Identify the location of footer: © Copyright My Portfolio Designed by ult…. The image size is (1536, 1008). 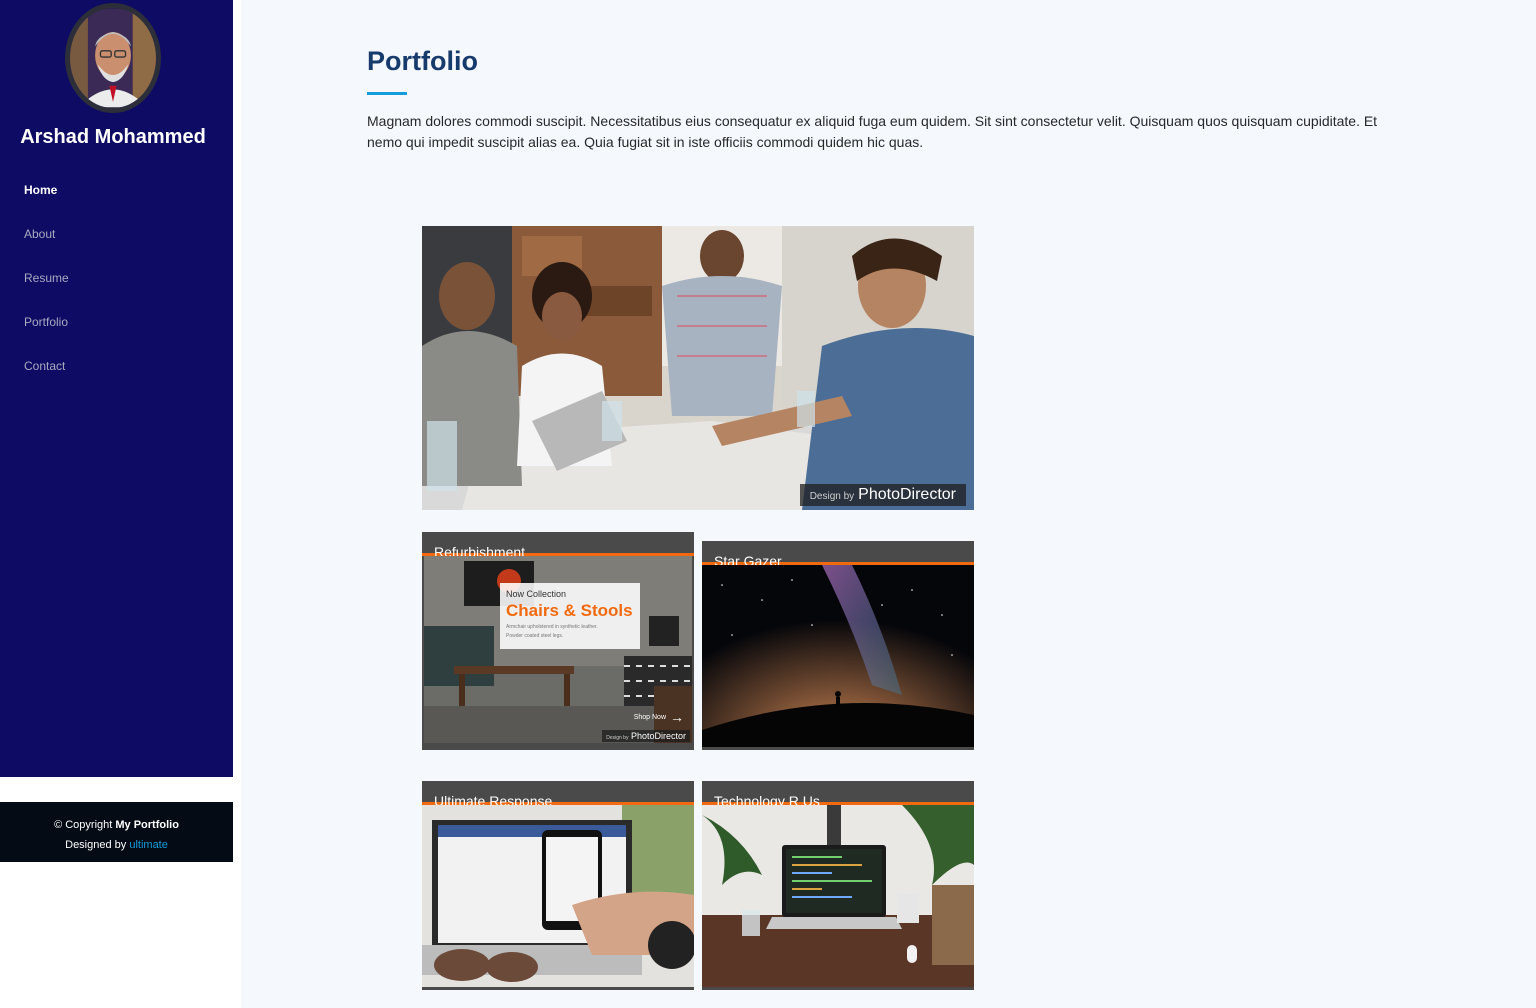
(116, 832).